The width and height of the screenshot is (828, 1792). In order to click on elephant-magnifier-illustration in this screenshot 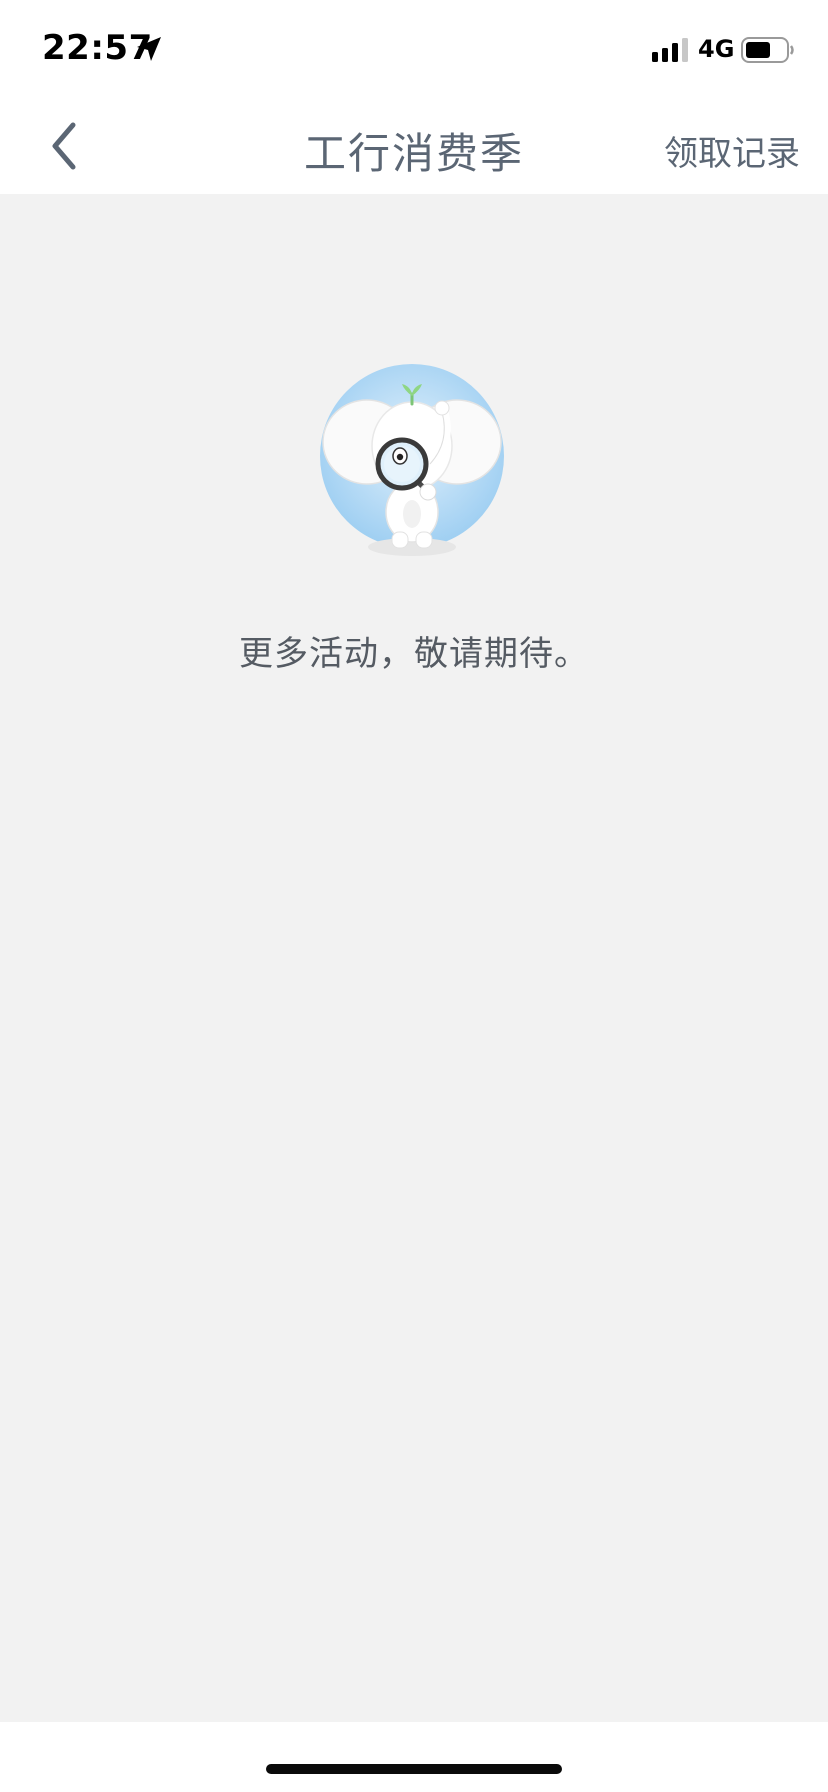, I will do `click(412, 460)`.